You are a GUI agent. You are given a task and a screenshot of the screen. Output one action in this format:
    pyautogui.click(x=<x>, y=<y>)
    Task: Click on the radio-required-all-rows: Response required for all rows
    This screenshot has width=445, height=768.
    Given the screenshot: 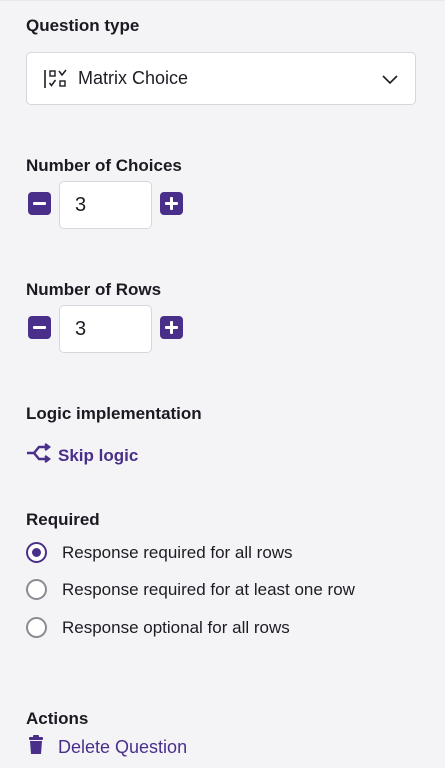 What is the action you would take?
    pyautogui.click(x=159, y=552)
    